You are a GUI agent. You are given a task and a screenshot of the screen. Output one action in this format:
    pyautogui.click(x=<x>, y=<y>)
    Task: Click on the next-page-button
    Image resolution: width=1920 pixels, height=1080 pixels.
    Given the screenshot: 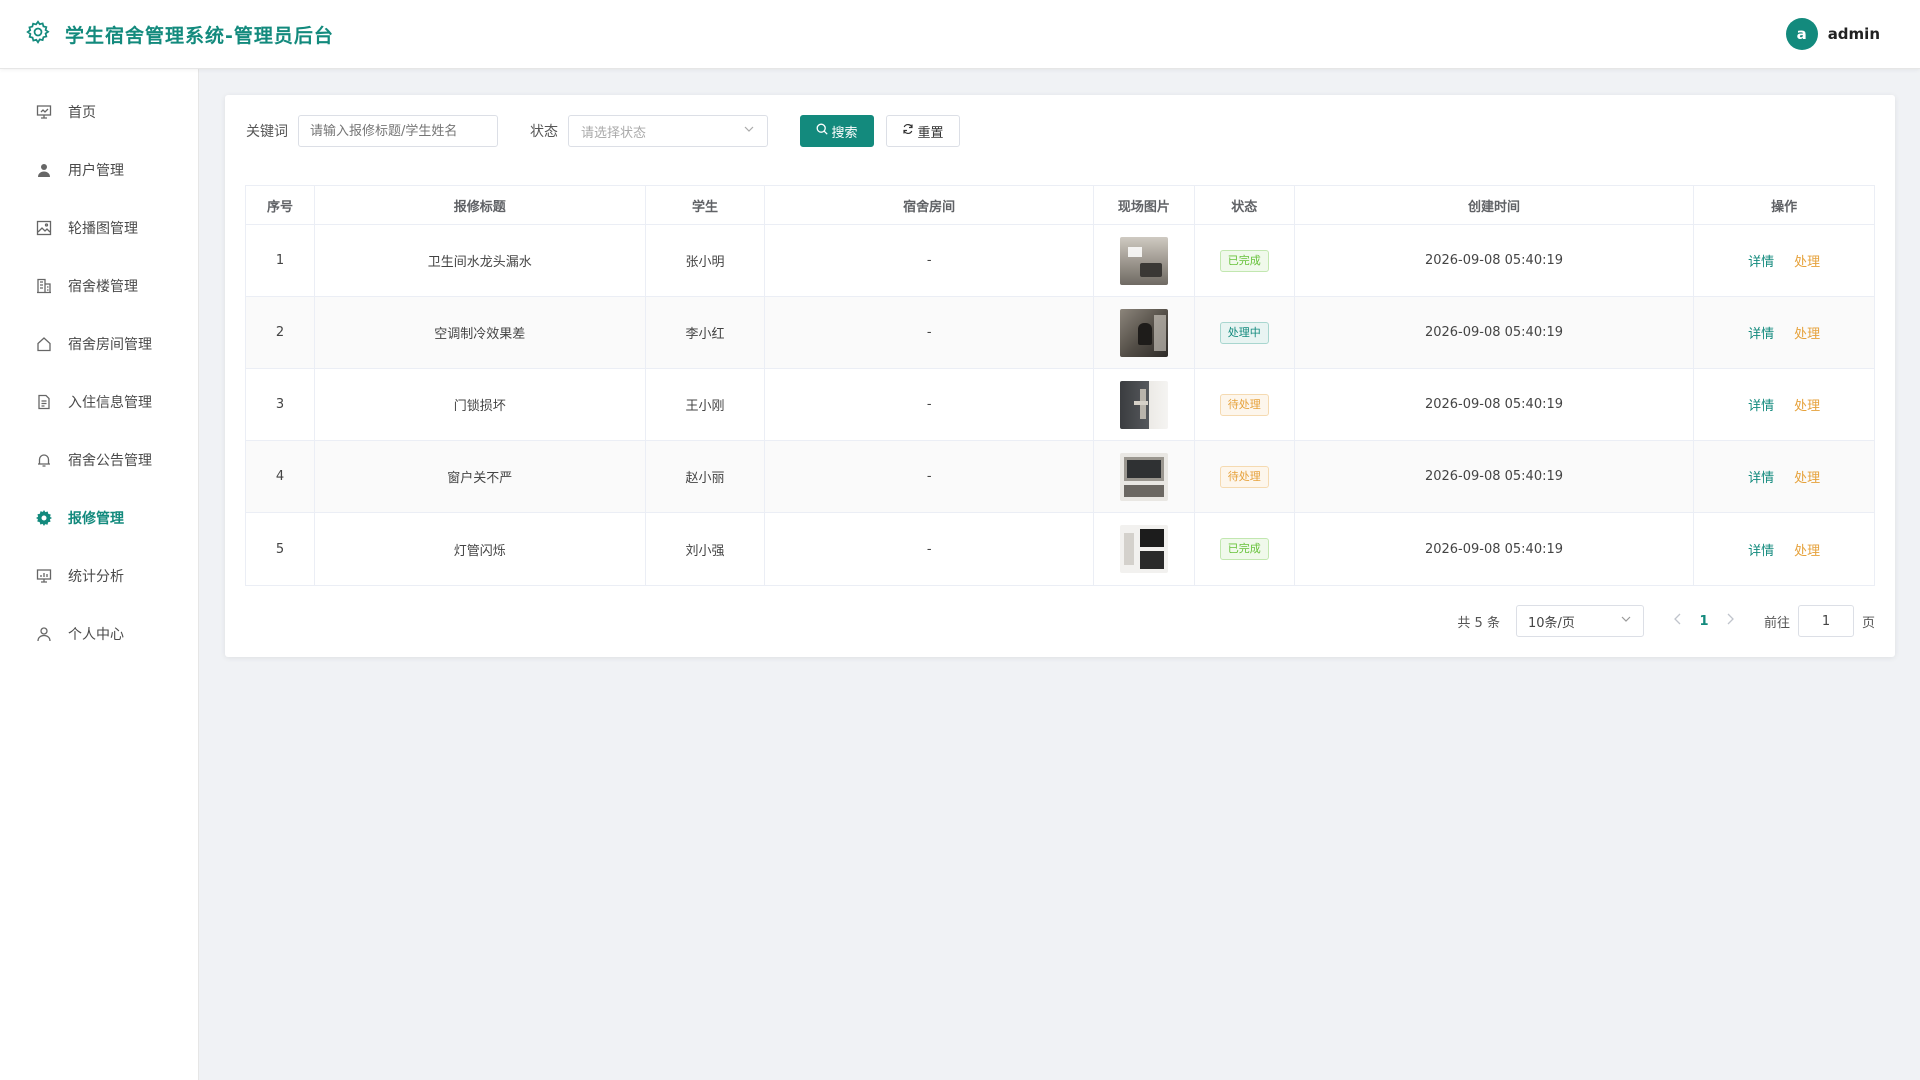 What is the action you would take?
    pyautogui.click(x=1730, y=621)
    